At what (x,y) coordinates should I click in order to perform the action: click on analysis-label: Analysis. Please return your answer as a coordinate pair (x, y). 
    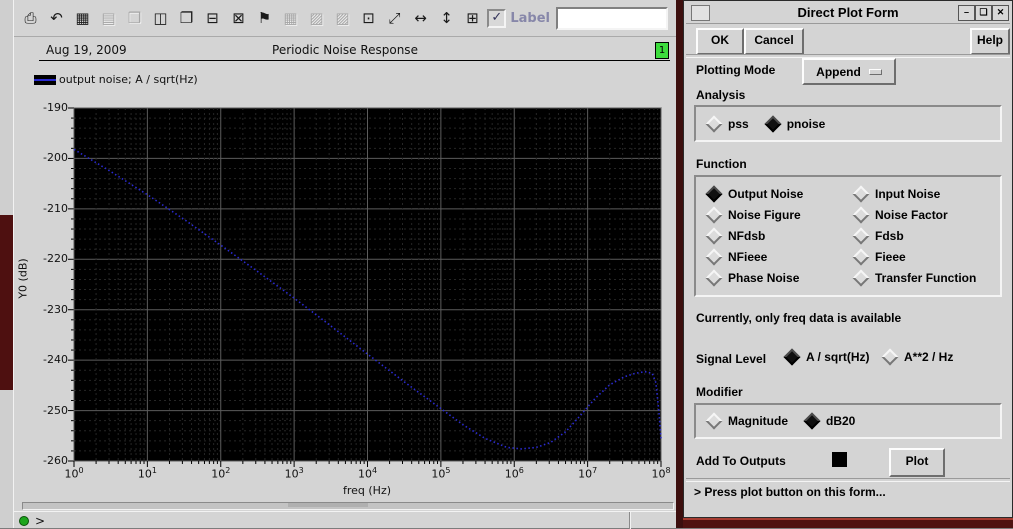
    Looking at the image, I should click on (721, 95).